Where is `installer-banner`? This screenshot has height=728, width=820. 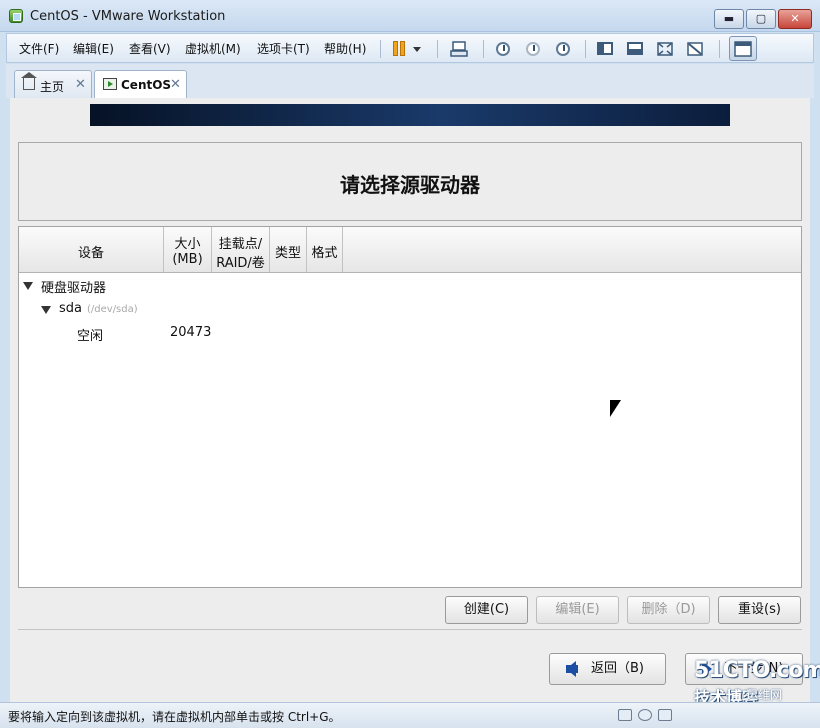
installer-banner is located at coordinates (410, 115).